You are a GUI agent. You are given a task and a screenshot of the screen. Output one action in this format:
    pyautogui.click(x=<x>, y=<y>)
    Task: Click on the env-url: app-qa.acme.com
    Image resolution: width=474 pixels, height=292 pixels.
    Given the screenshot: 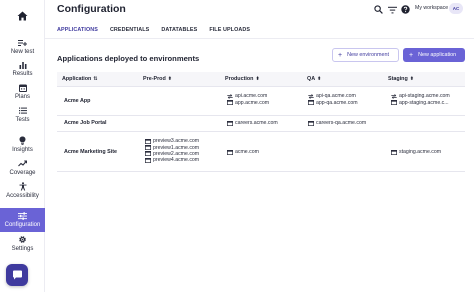 What is the action you would take?
    pyautogui.click(x=333, y=102)
    